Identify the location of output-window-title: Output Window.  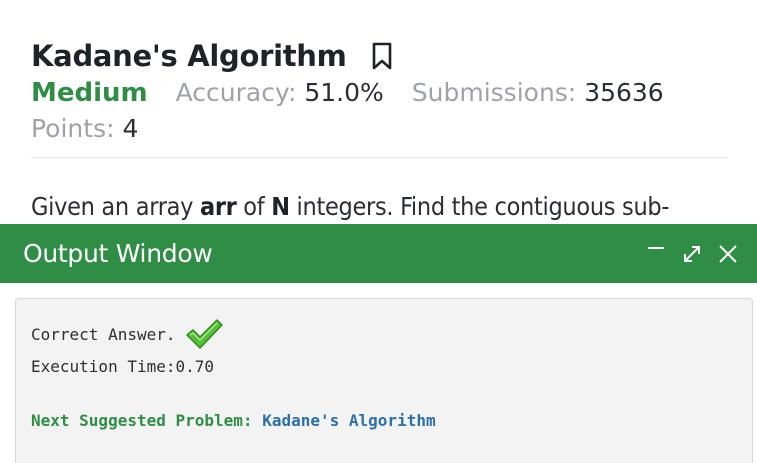
(118, 253).